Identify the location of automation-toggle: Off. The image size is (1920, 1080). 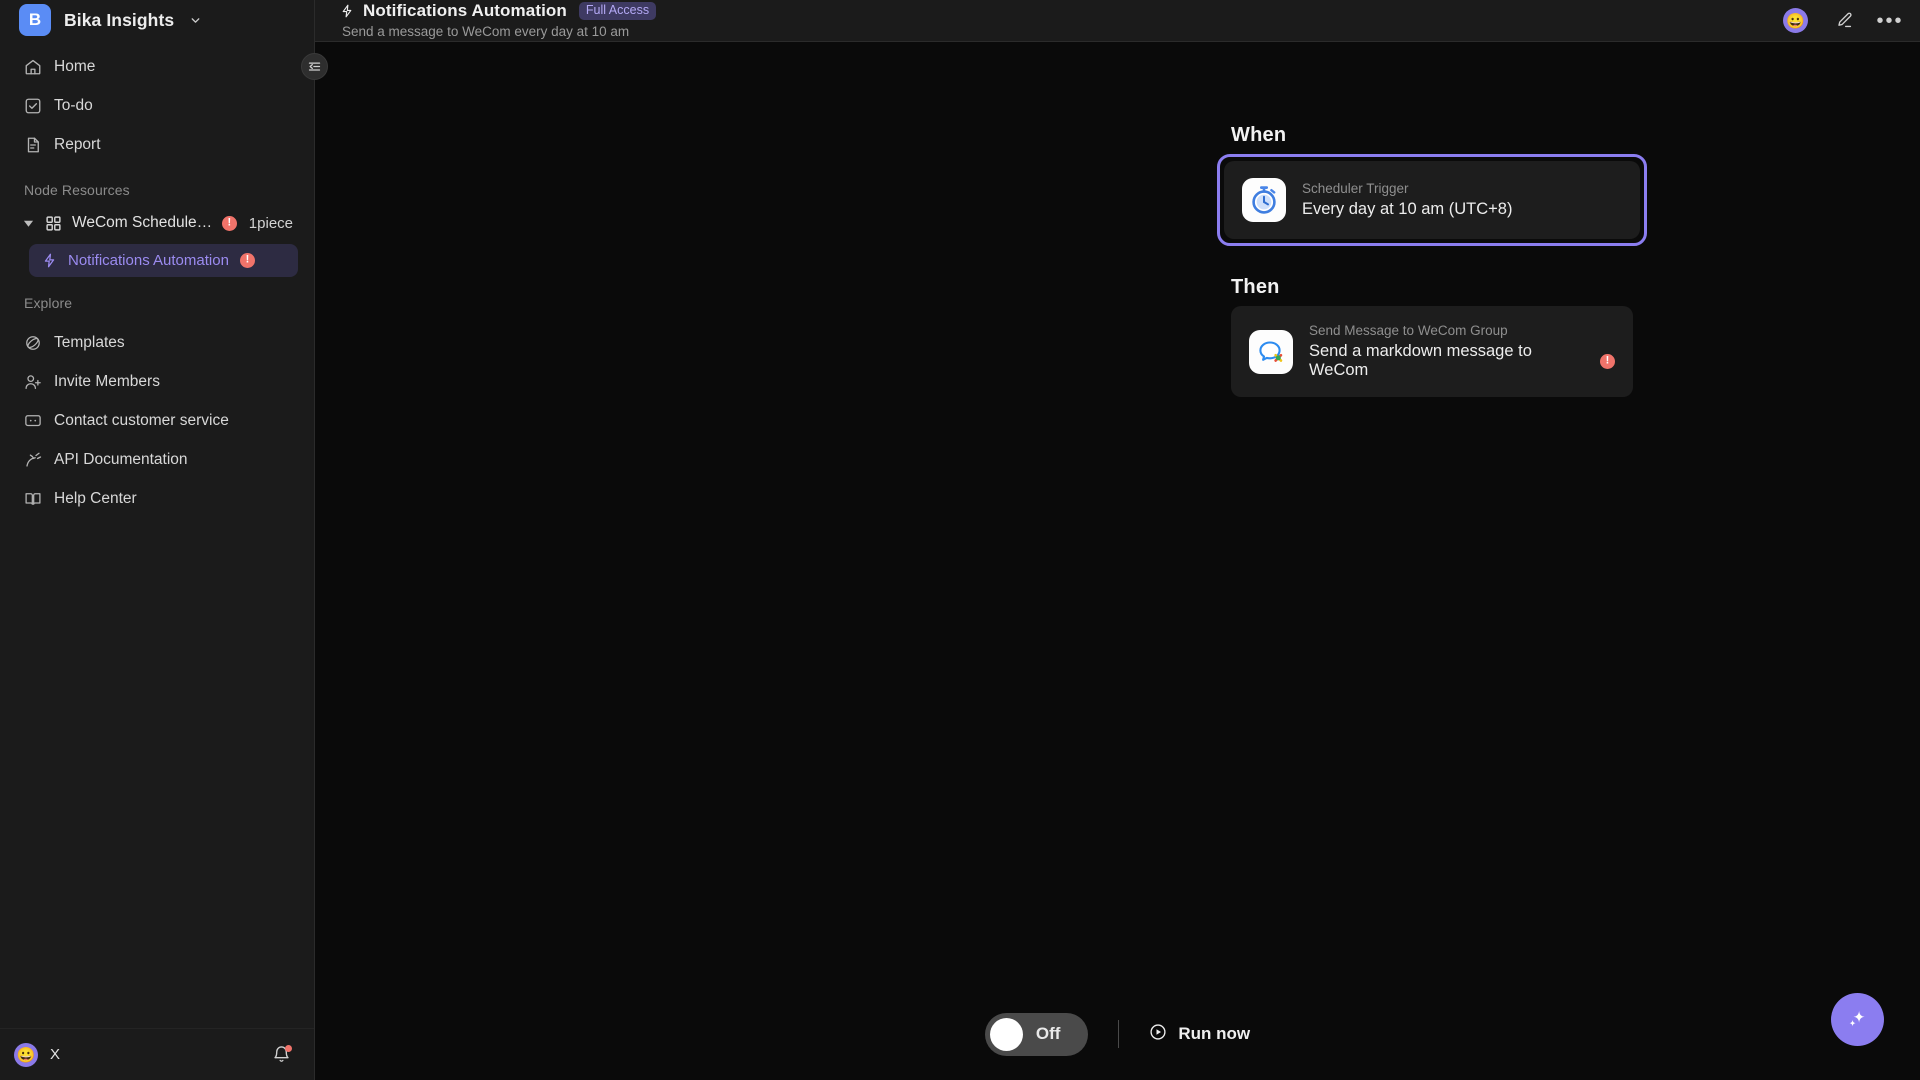
(1036, 1034).